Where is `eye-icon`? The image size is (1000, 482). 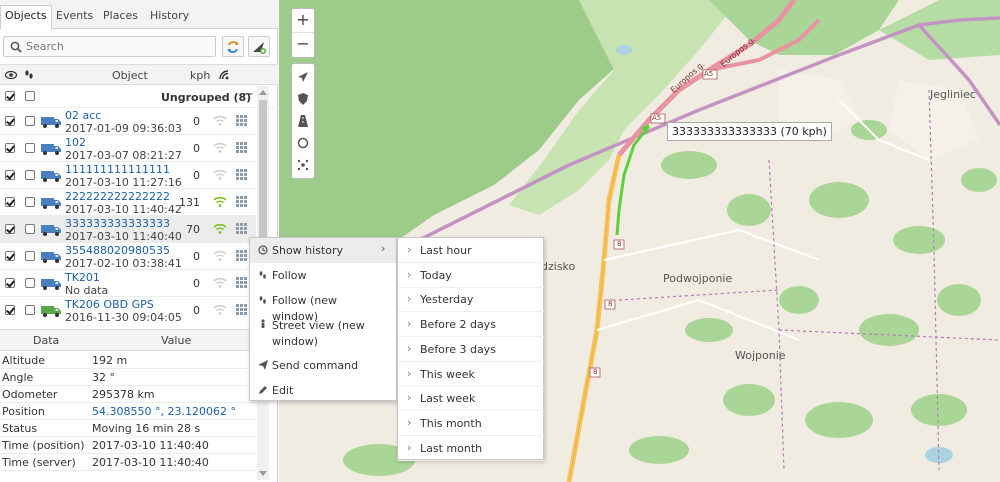
eye-icon is located at coordinates (11, 75).